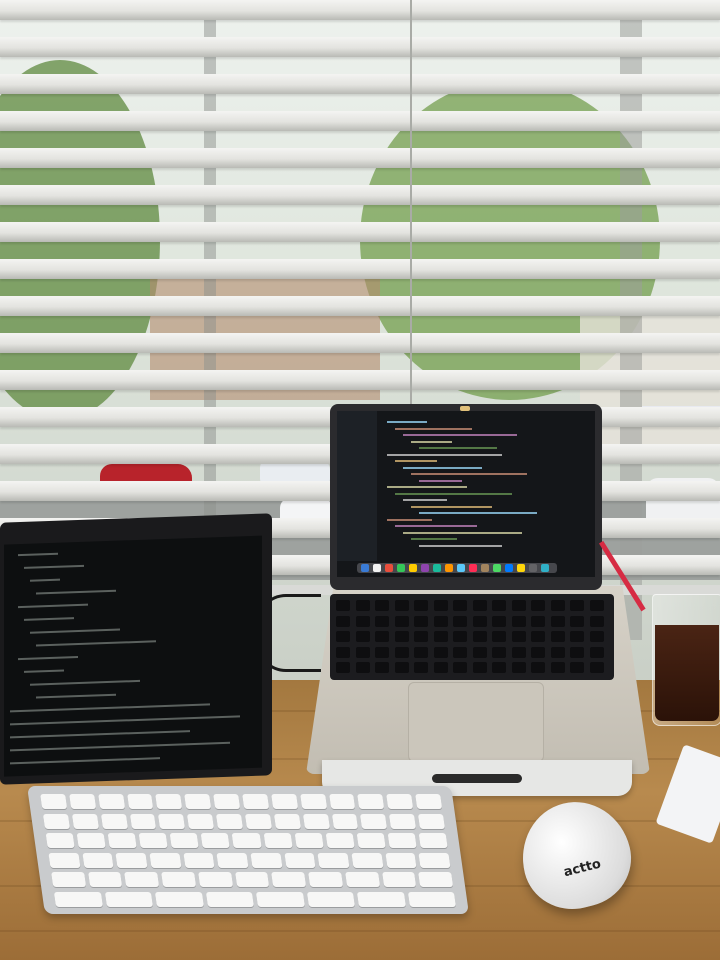 The height and width of the screenshot is (960, 720). Describe the element at coordinates (248, 850) in the screenshot. I see `wireless-keyboard` at that location.